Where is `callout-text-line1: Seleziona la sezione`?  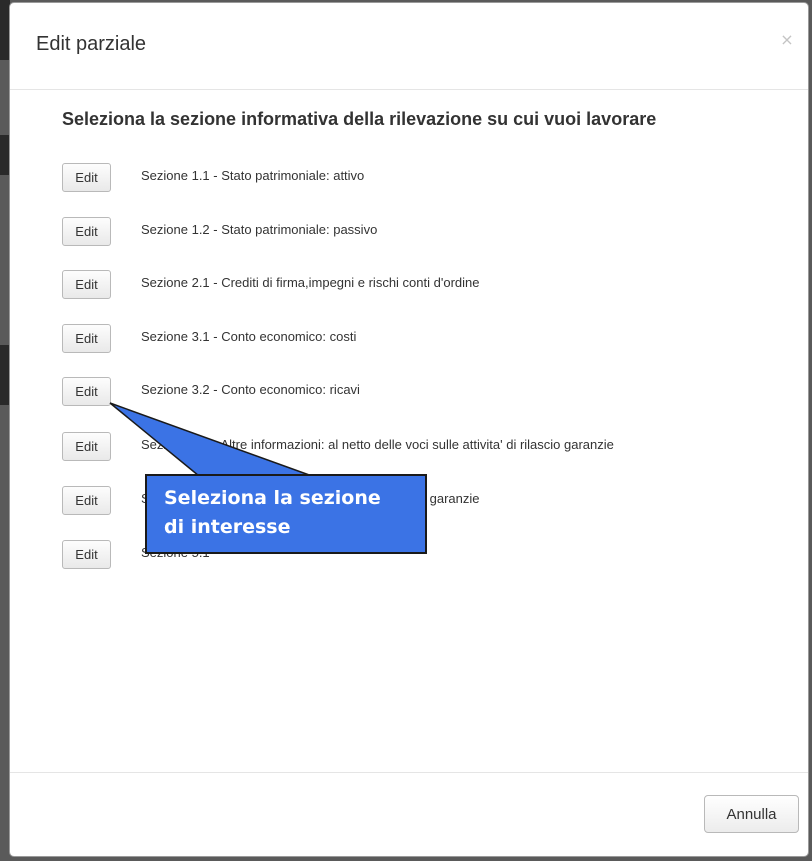
callout-text-line1: Seleziona la sezione is located at coordinates (272, 498).